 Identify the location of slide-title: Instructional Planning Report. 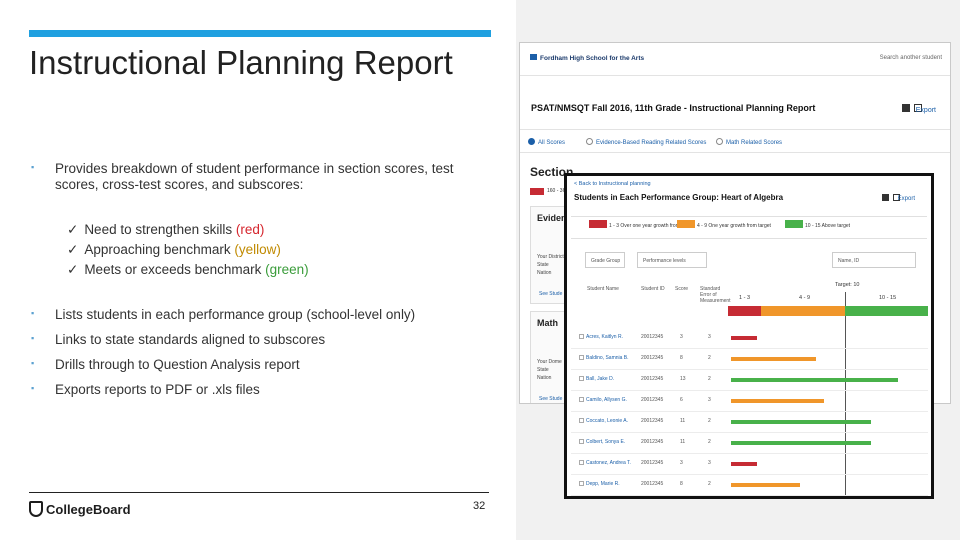
(241, 62).